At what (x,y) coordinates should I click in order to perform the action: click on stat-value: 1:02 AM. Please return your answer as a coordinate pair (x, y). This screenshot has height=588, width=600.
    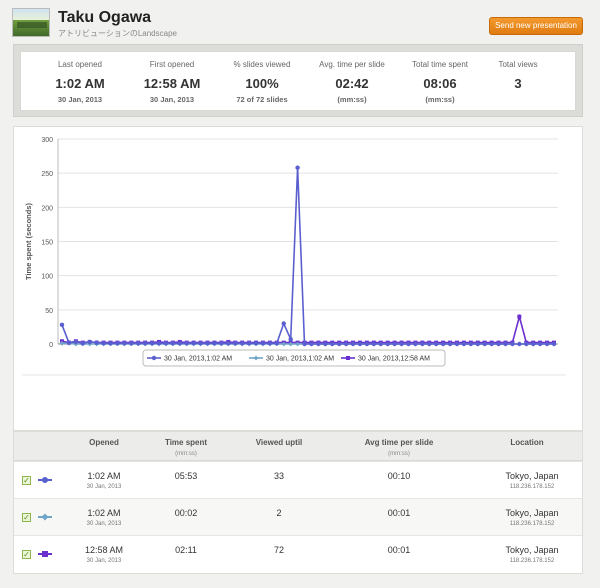
    Looking at the image, I should click on (80, 83).